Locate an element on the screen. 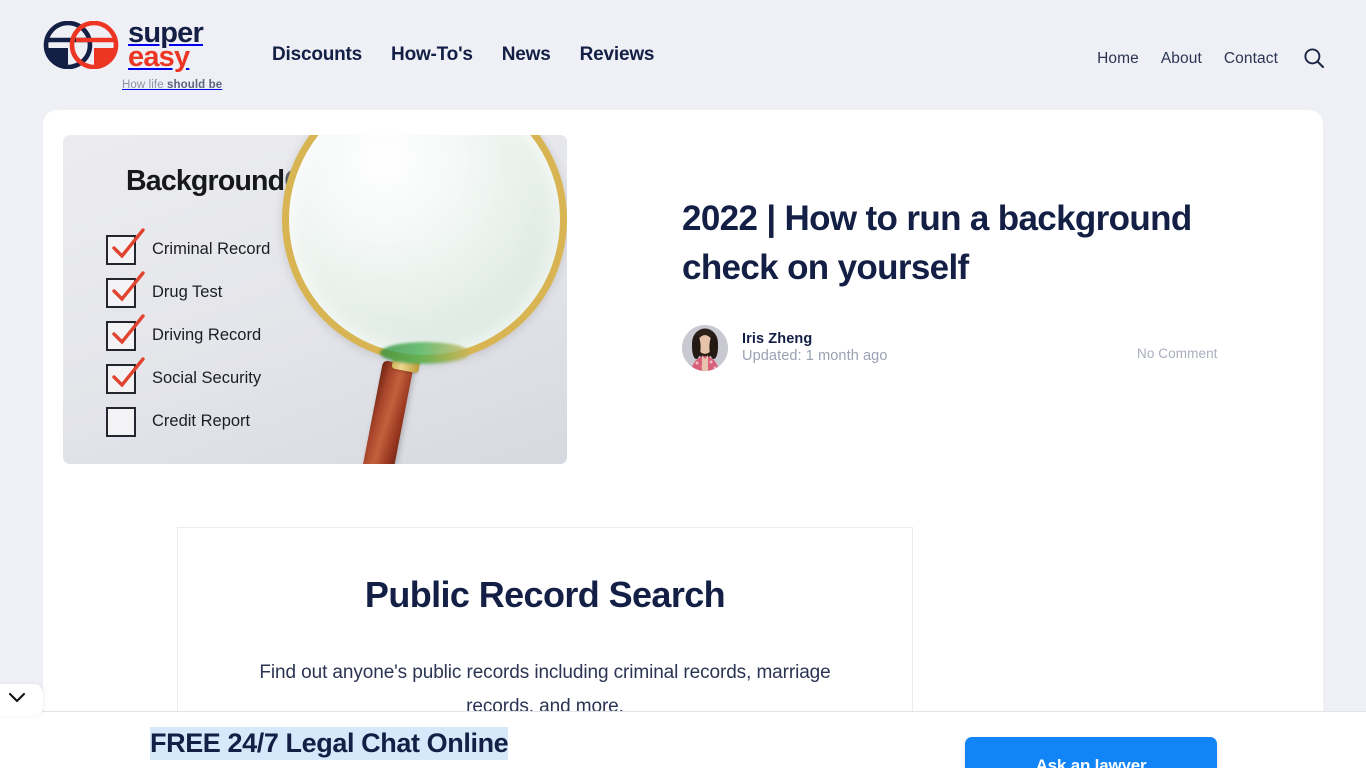  promo-title: Public Record Search is located at coordinates (545, 594).